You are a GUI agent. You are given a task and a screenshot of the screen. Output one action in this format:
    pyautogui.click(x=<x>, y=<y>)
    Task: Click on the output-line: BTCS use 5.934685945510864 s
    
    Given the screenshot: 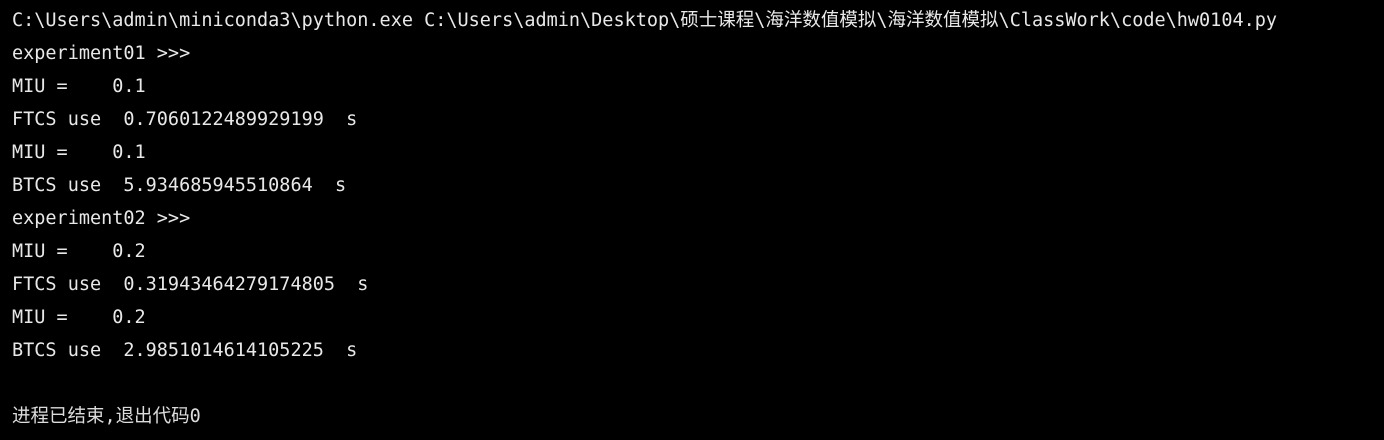 What is the action you would take?
    pyautogui.click(x=179, y=185)
    